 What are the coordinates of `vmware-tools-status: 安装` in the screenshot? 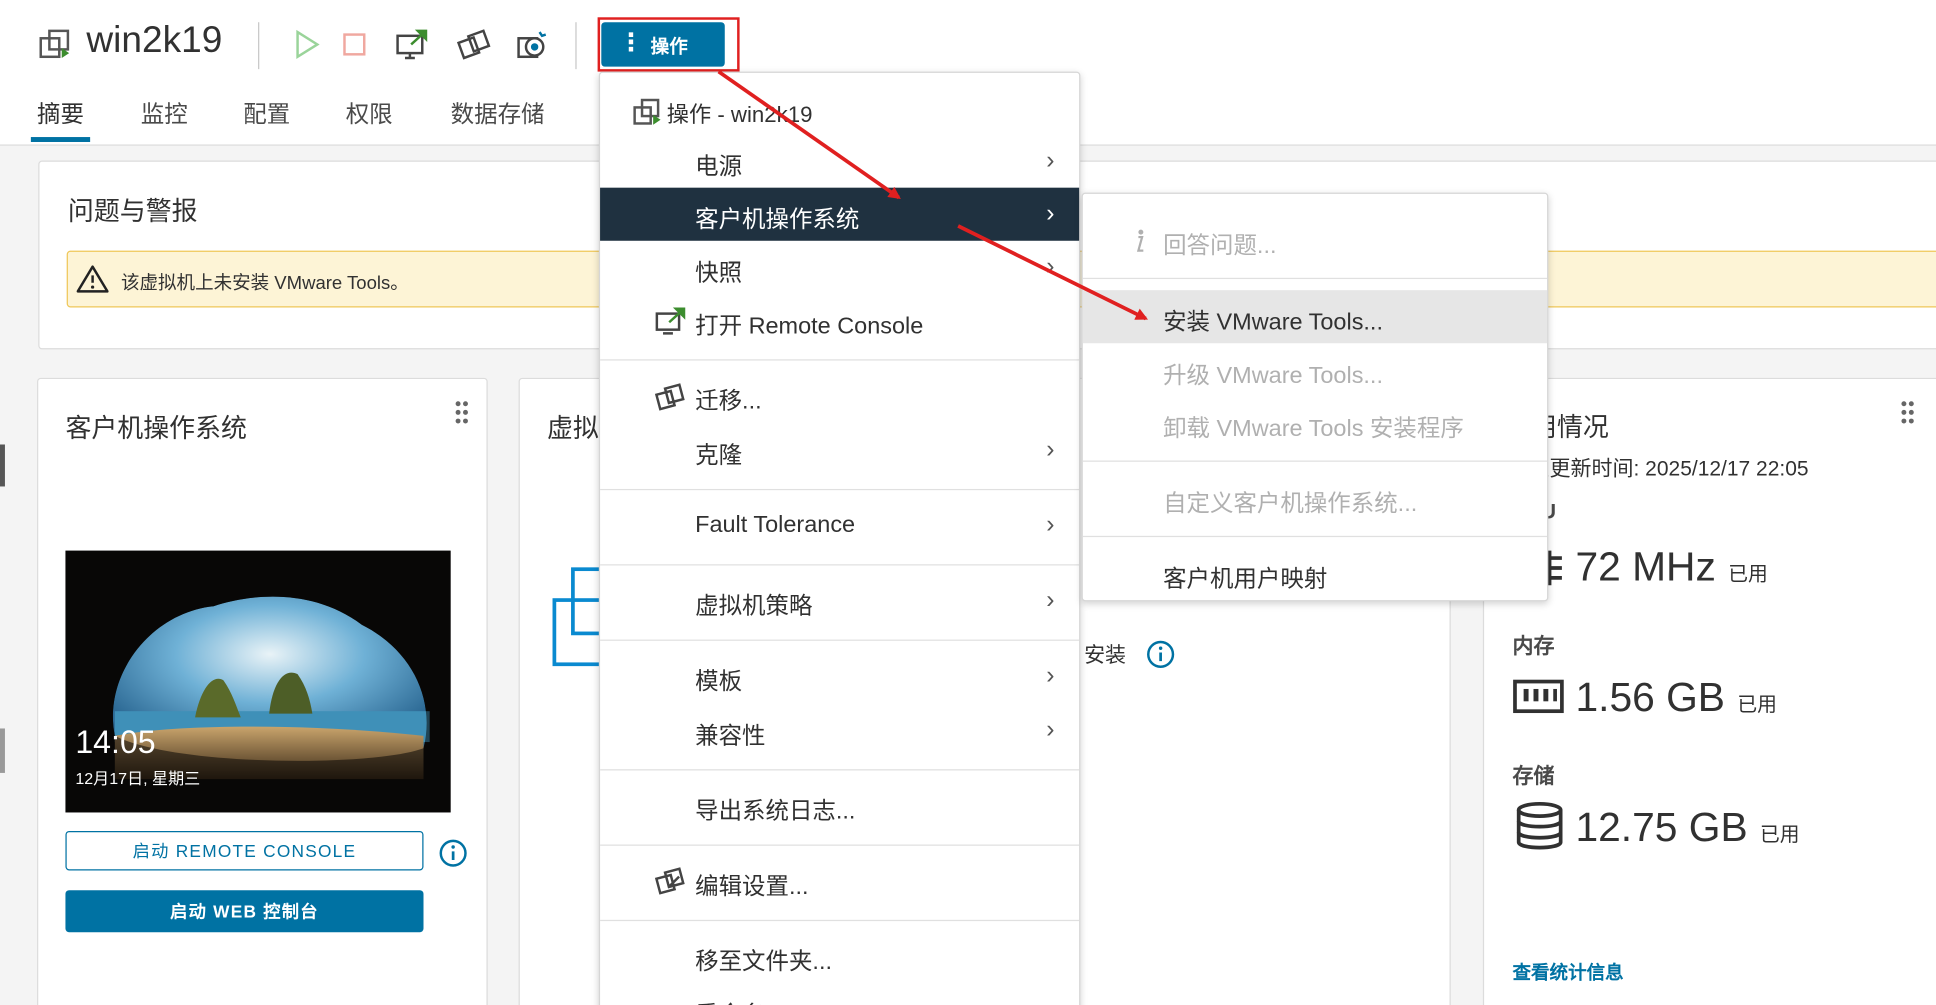 It's located at (1105, 655).